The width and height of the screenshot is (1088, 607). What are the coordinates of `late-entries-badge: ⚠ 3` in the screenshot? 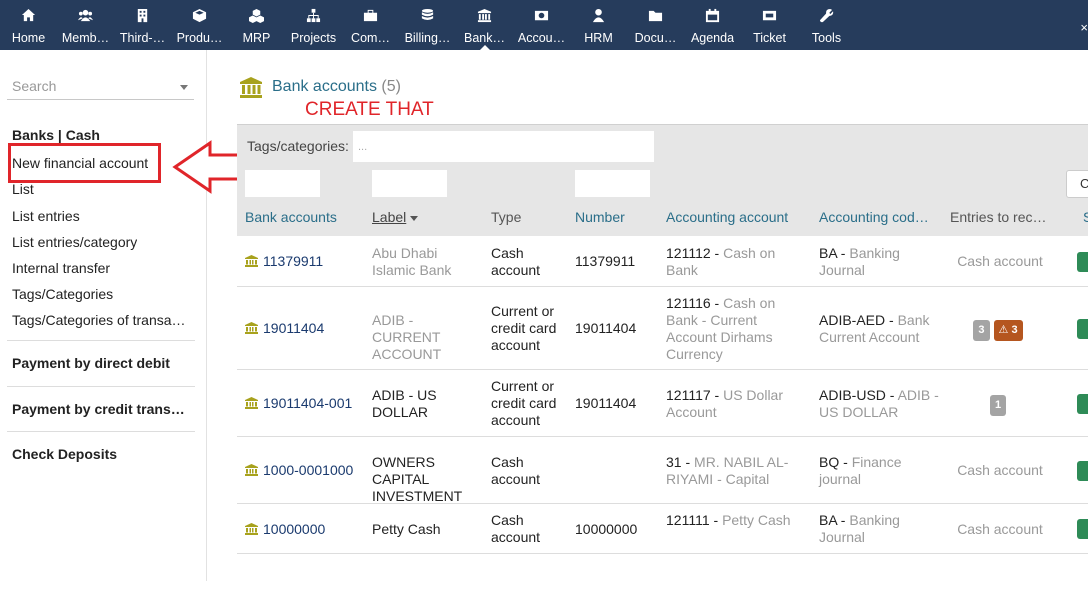 It's located at (1008, 330).